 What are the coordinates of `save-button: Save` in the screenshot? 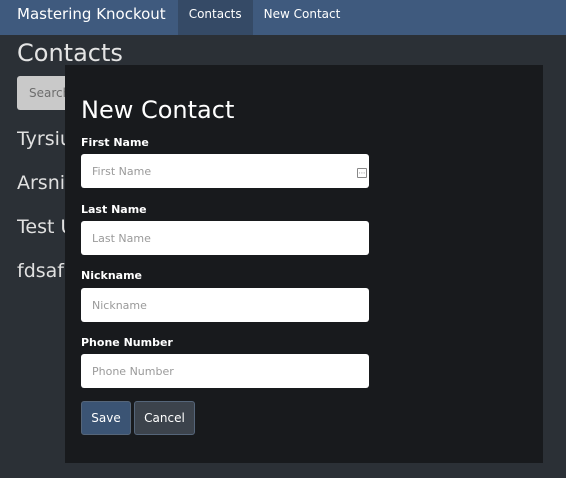 It's located at (106, 418).